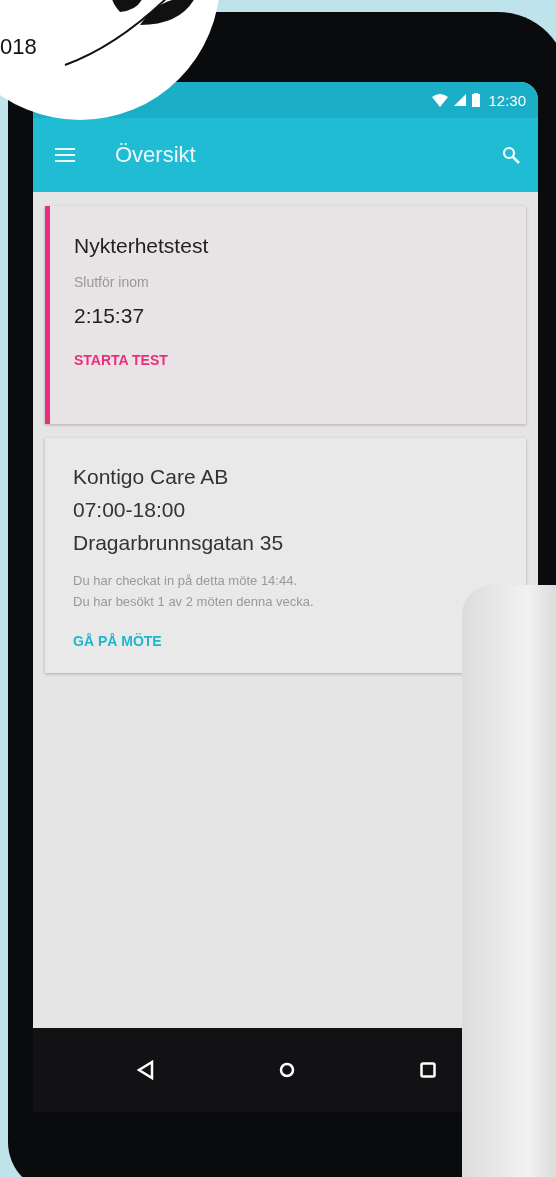 Image resolution: width=556 pixels, height=1177 pixels. Describe the element at coordinates (144, 1070) in the screenshot. I see `back-icon` at that location.